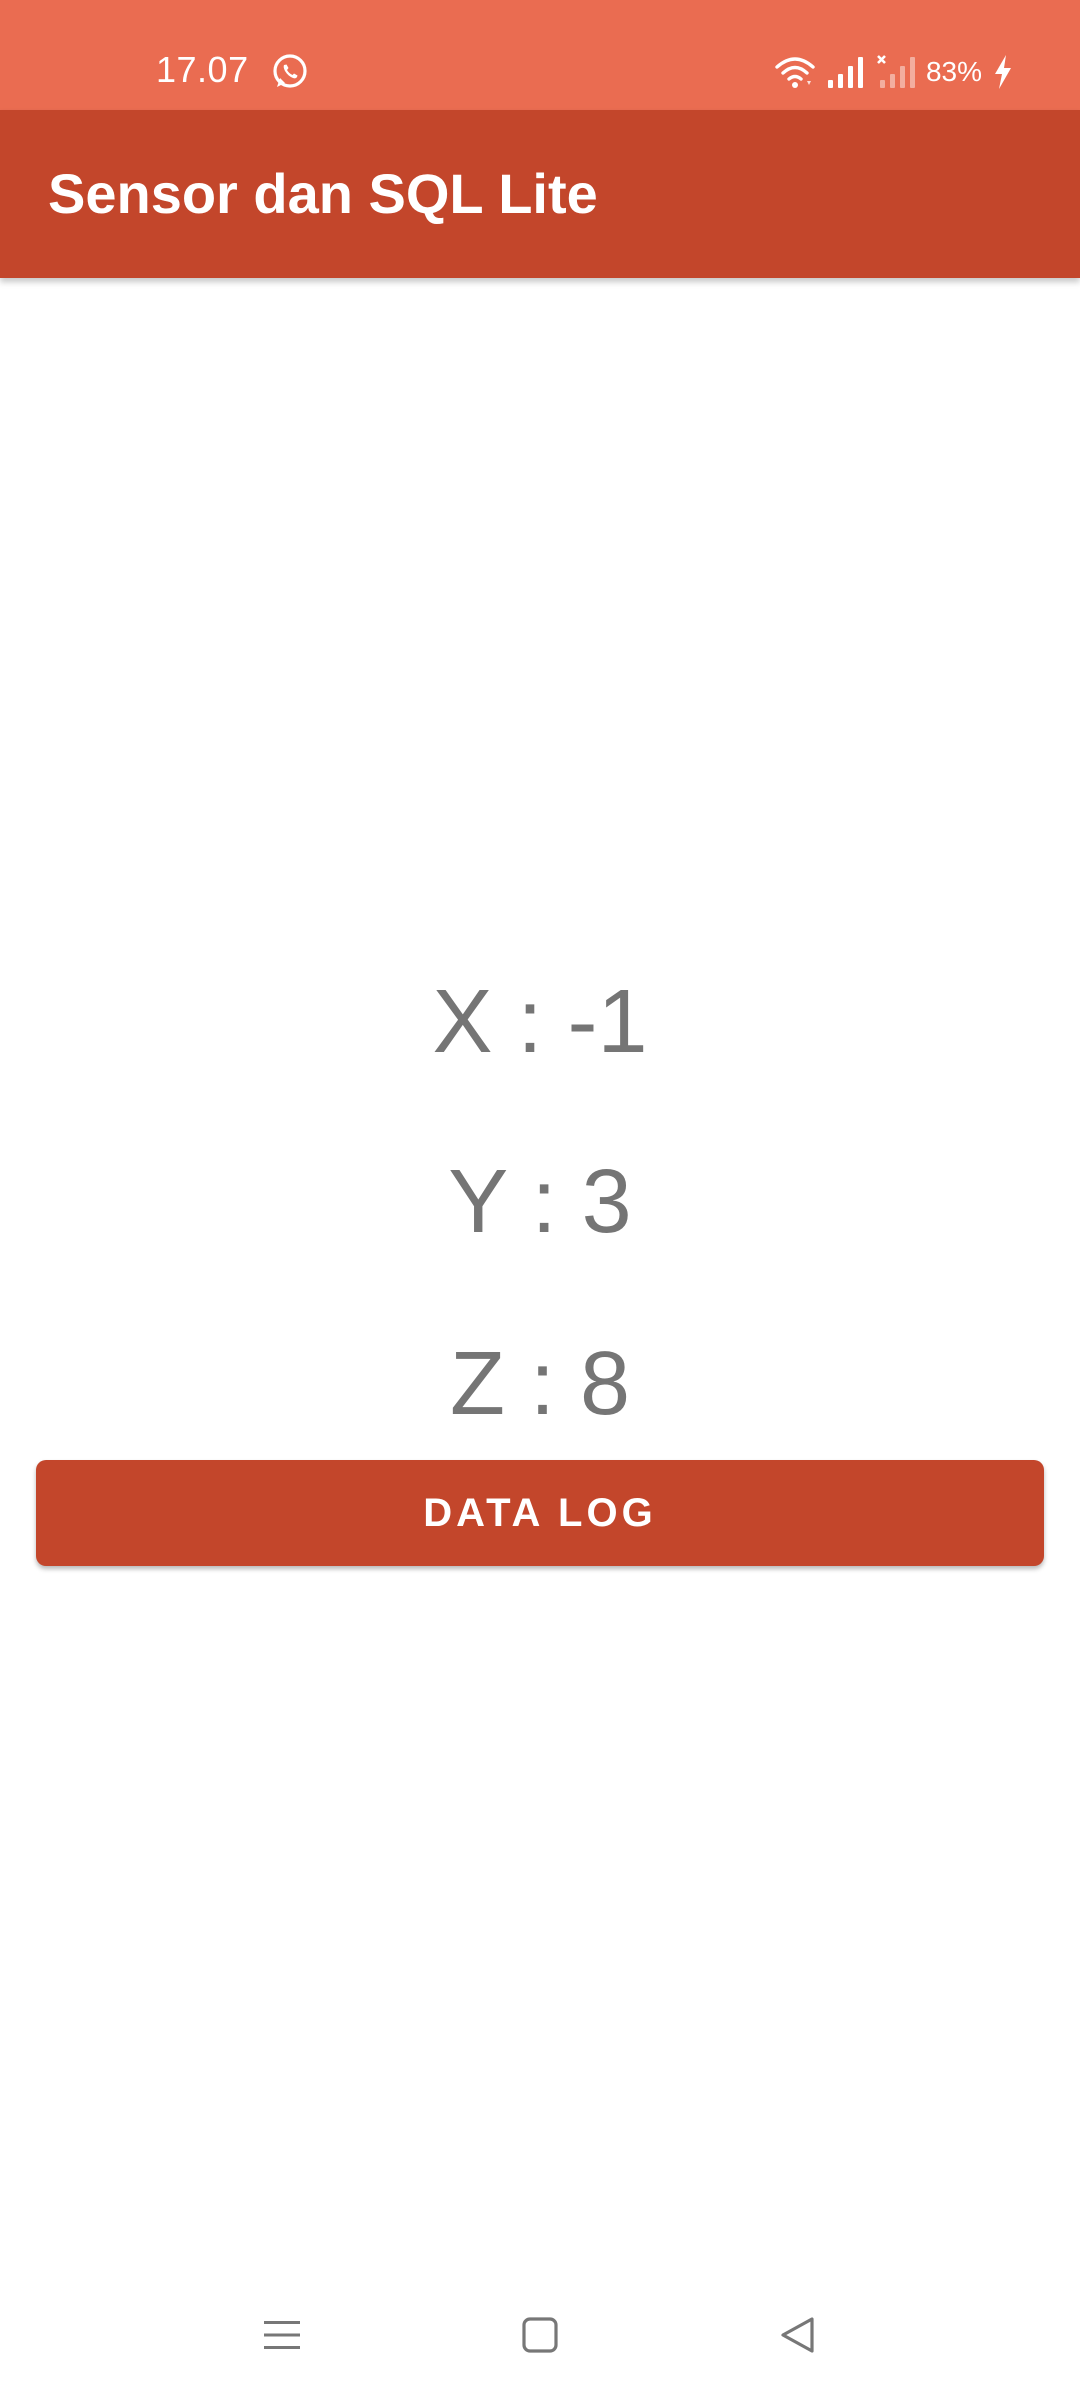 The image size is (1080, 2400). Describe the element at coordinates (1003, 72) in the screenshot. I see `charging-icon` at that location.